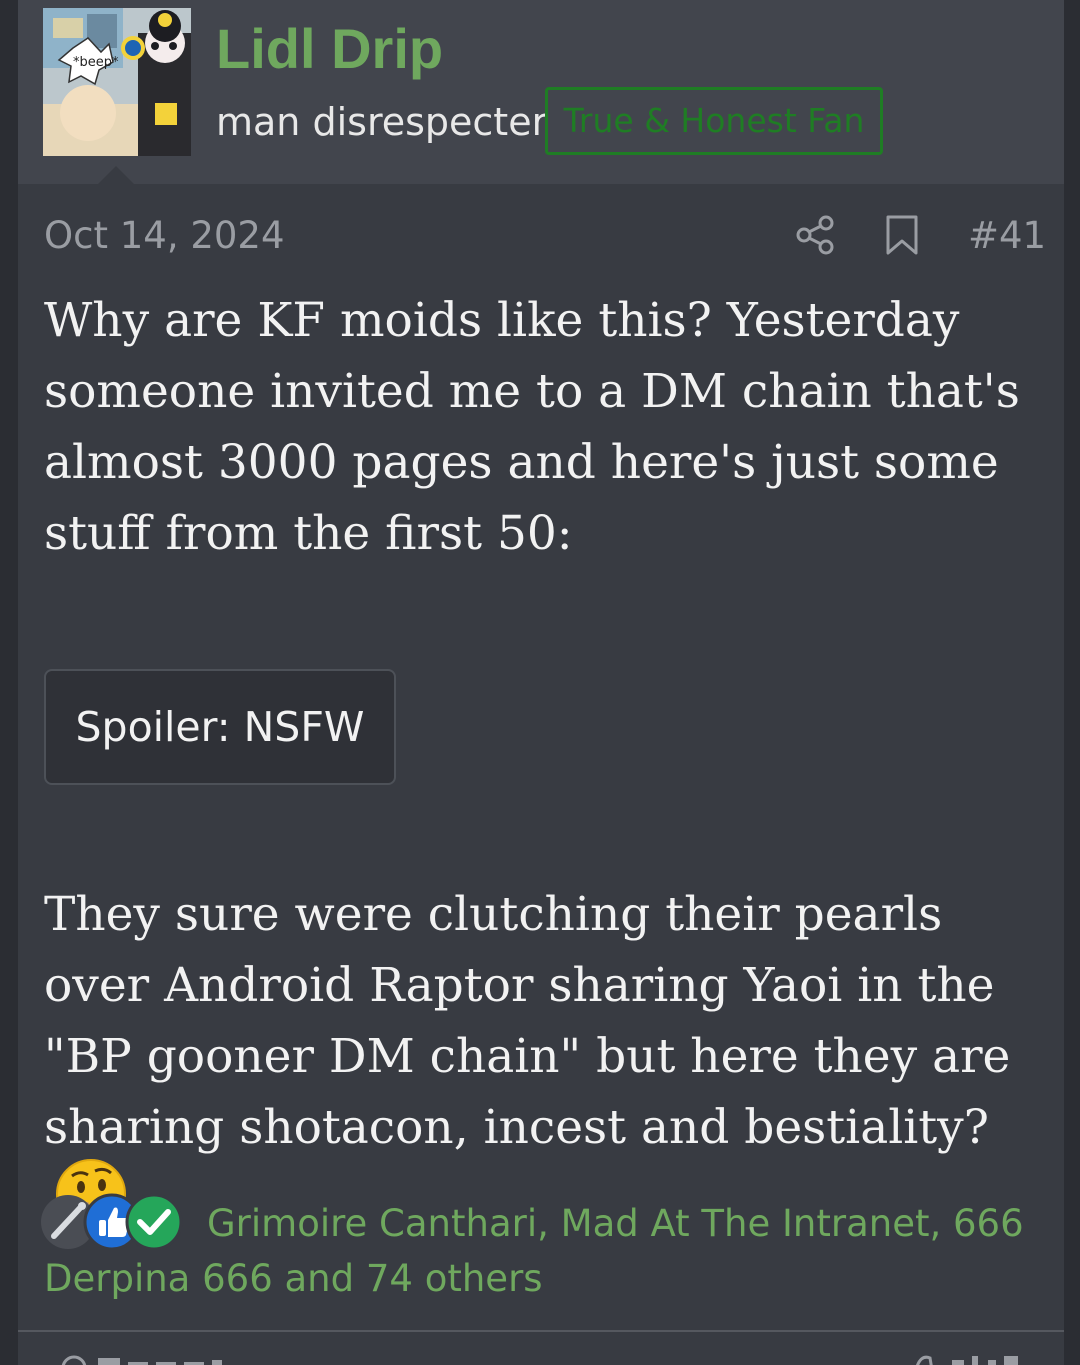 The width and height of the screenshot is (1080, 1365). Describe the element at coordinates (816, 235) in the screenshot. I see `share-icon` at that location.